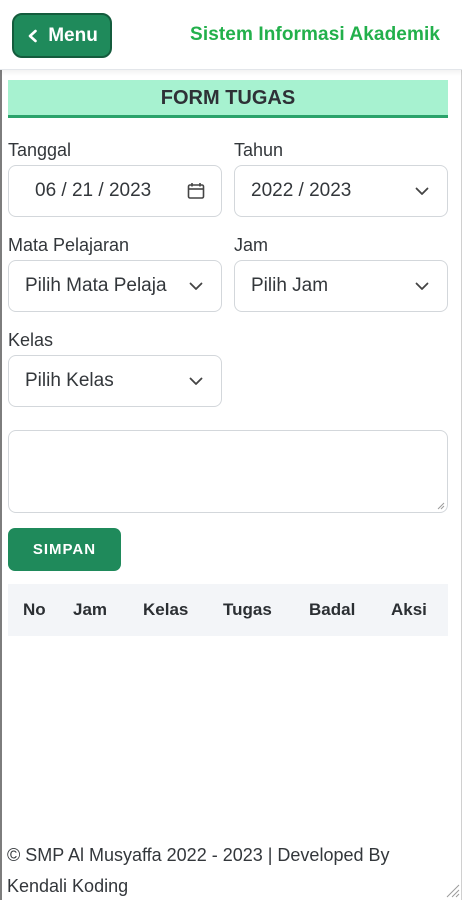 This screenshot has height=900, width=462. Describe the element at coordinates (251, 245) in the screenshot. I see `jam-label: Jam` at that location.